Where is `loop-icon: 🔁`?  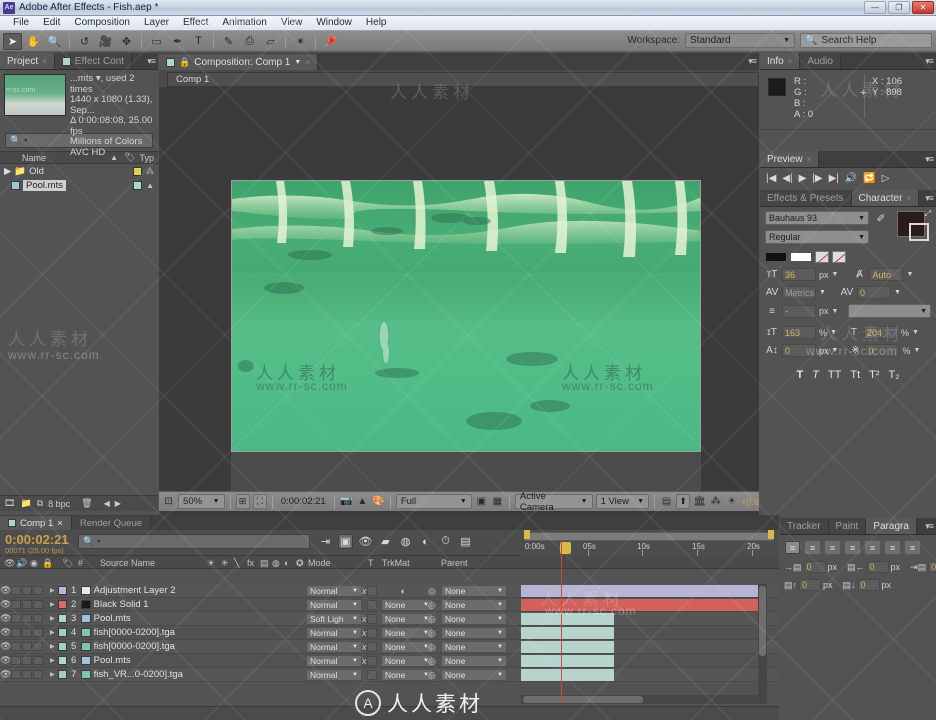 loop-icon: 🔁 is located at coordinates (869, 178).